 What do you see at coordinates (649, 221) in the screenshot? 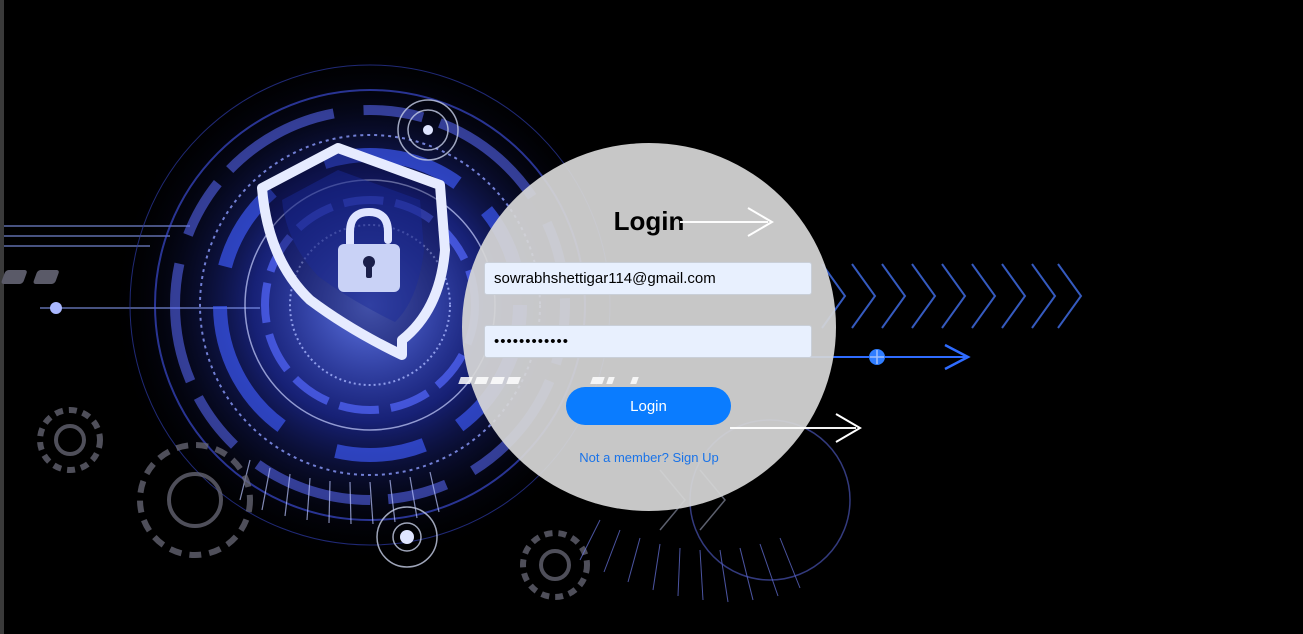
I see `login-title: Login` at bounding box center [649, 221].